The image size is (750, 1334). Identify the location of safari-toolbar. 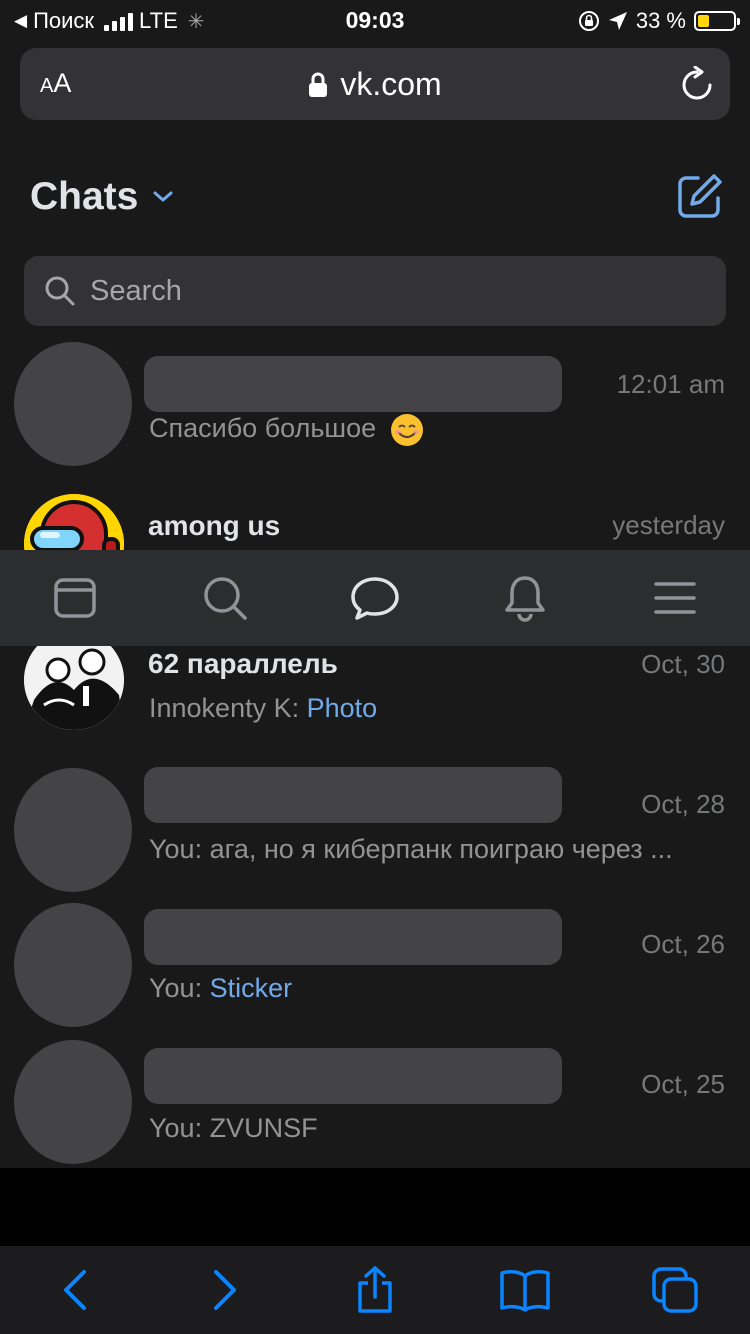
(375, 1290).